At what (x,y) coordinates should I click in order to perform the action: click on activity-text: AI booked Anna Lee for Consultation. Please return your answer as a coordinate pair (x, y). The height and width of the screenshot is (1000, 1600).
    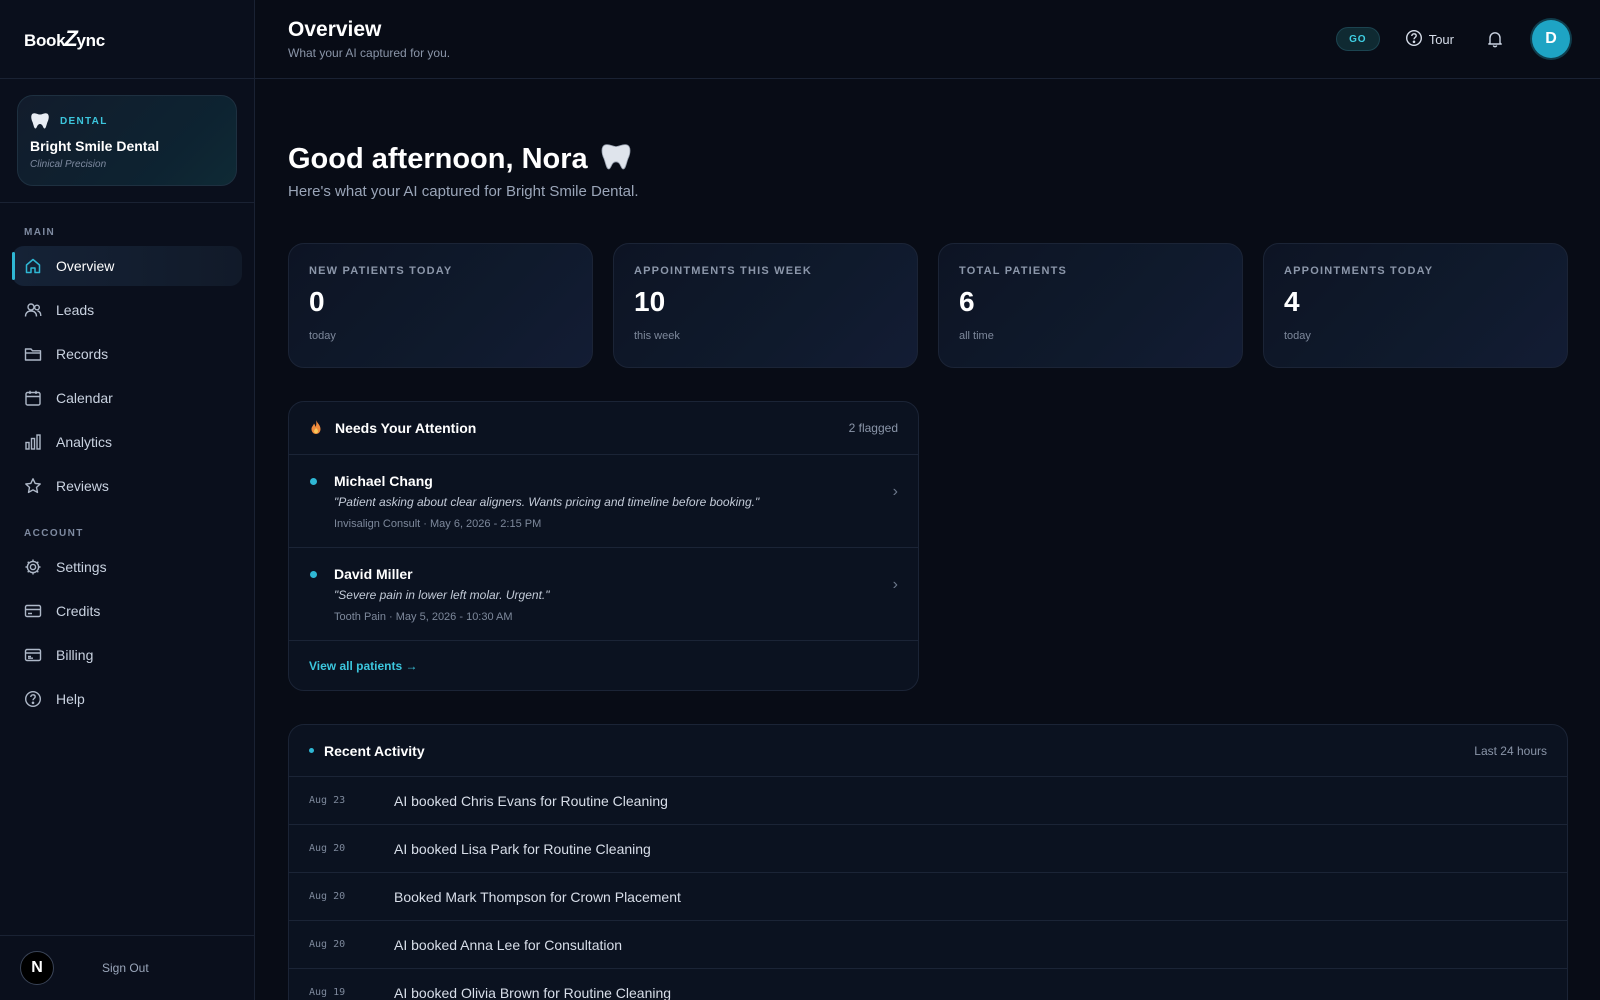
    Looking at the image, I should click on (508, 944).